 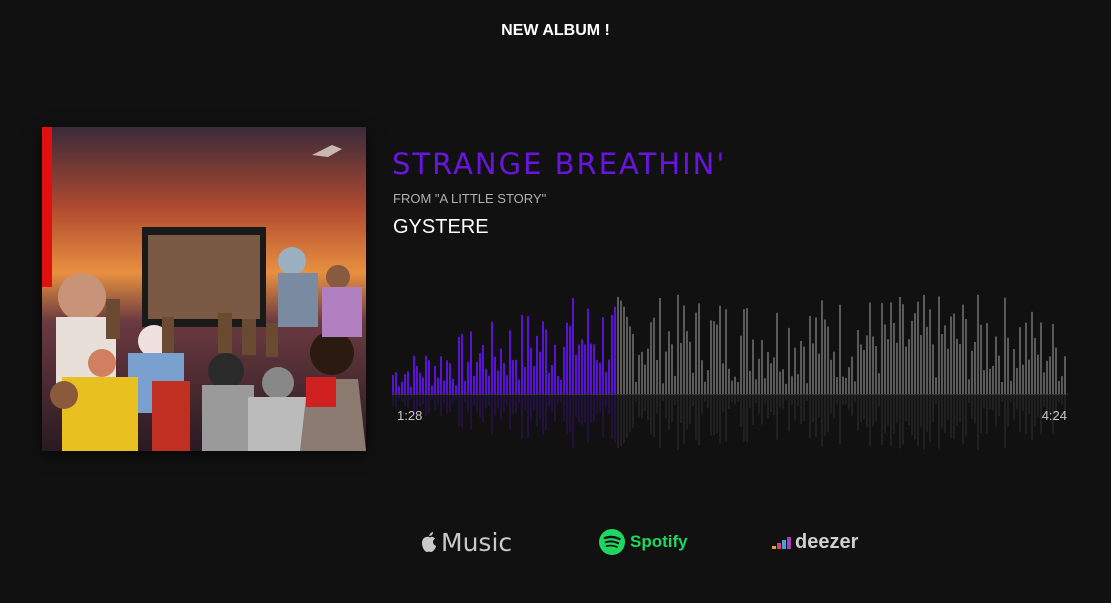 I want to click on spotify-link: Spotify, so click(x=643, y=542).